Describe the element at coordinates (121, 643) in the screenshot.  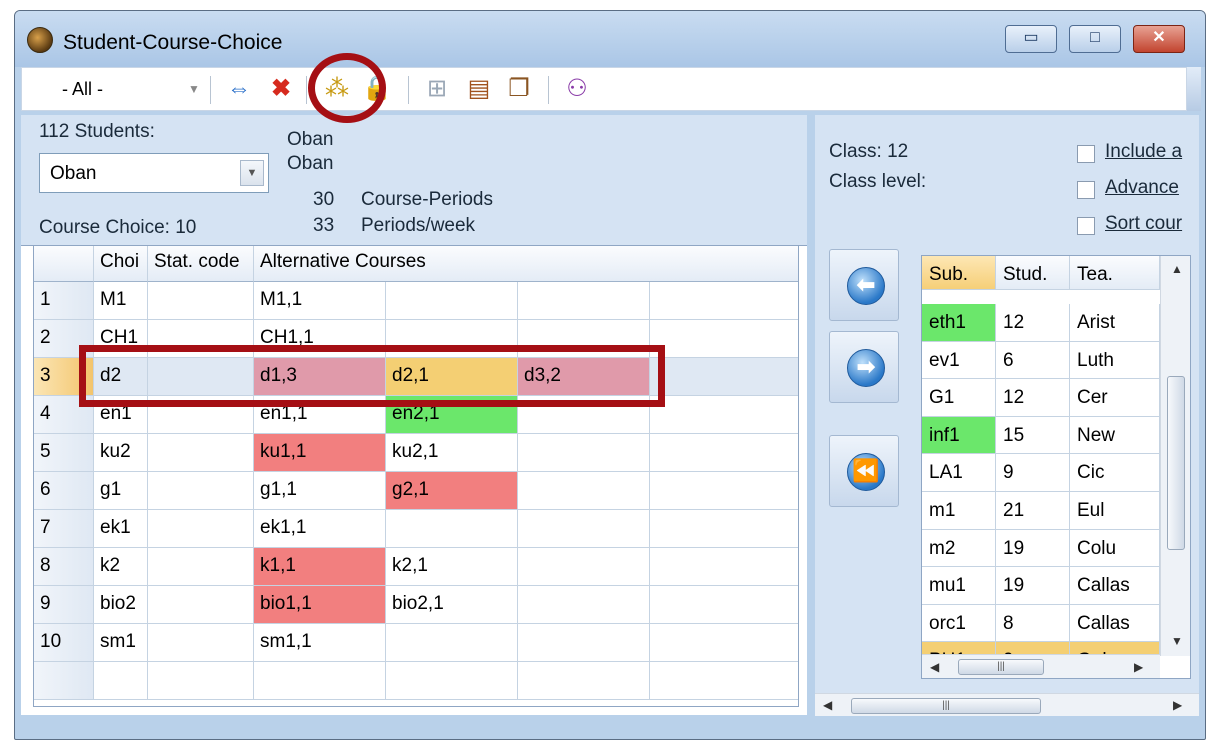
I see `course-choice-cell: sm1` at that location.